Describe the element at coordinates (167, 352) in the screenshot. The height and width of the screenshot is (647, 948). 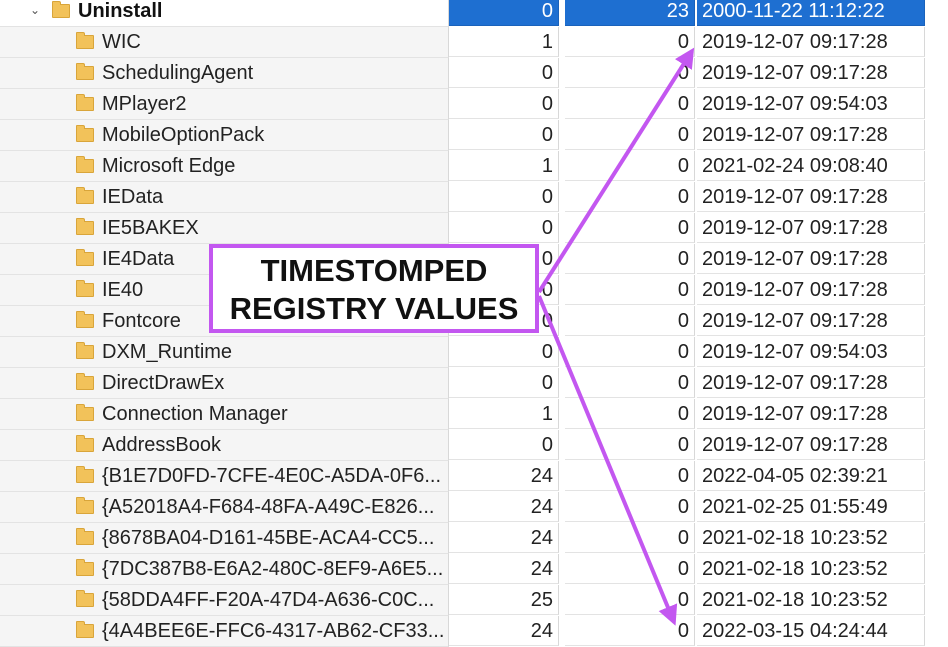
I see `key-name: DXM_Runtime` at that location.